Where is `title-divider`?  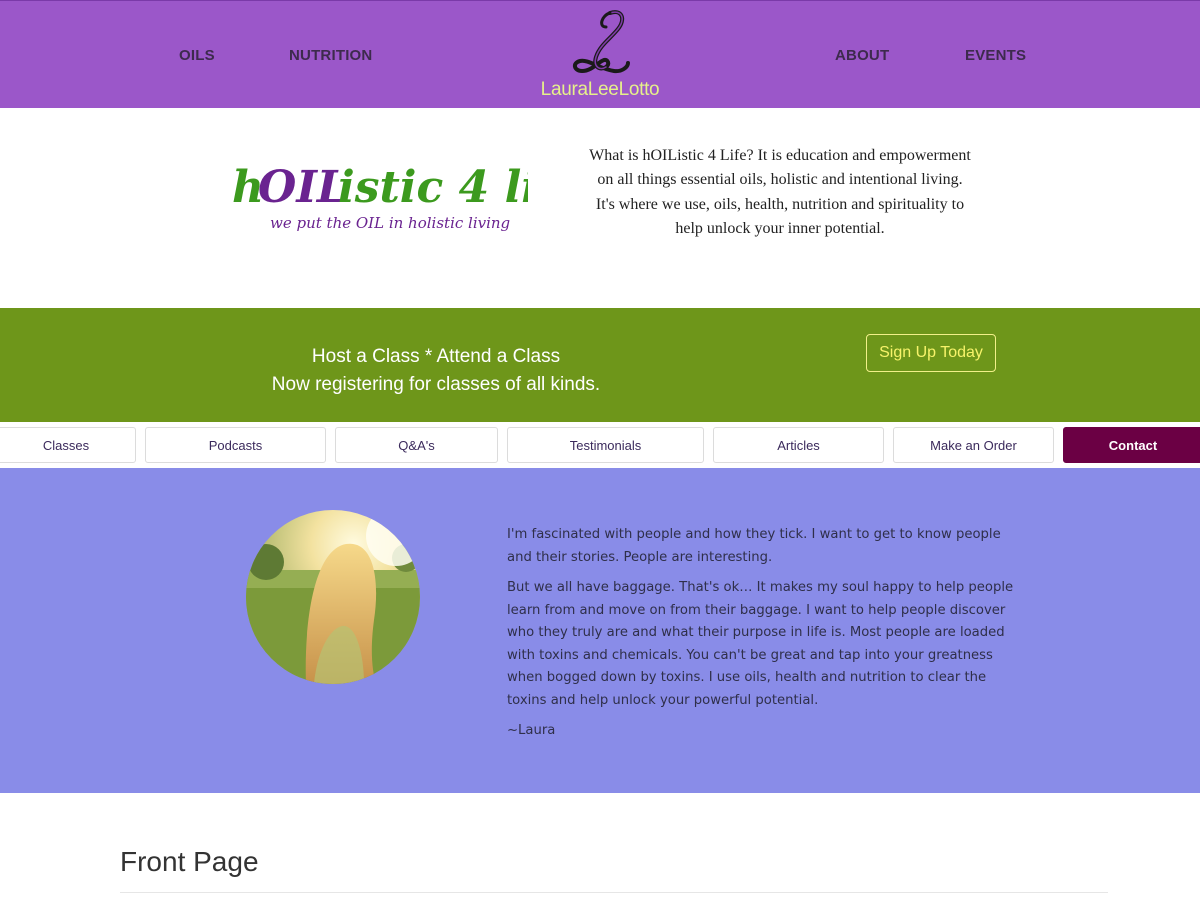 title-divider is located at coordinates (614, 892).